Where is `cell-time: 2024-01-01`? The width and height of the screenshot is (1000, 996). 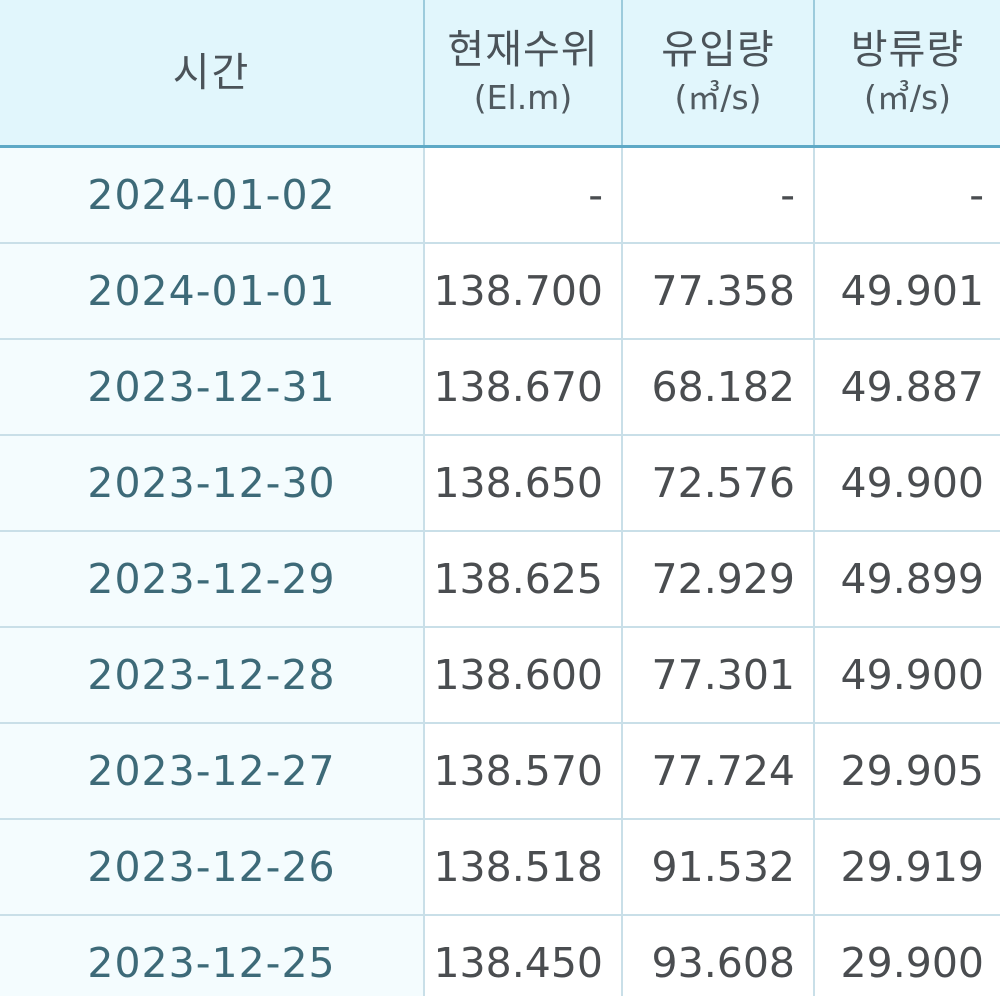 cell-time: 2024-01-01 is located at coordinates (212, 291).